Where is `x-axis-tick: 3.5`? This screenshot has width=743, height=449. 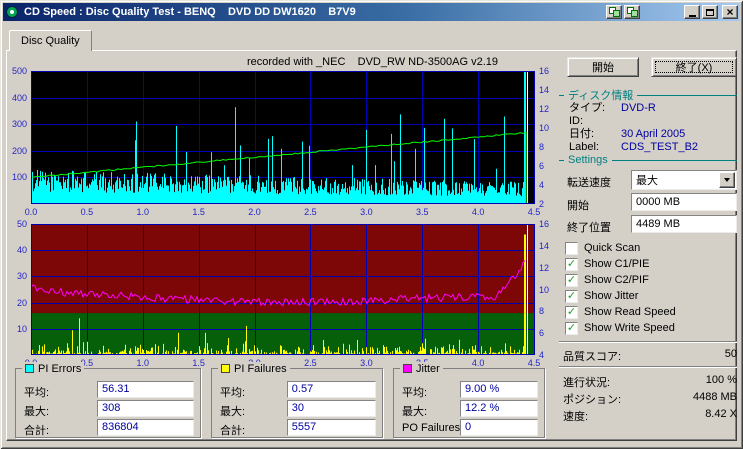
x-axis-tick: 3.5 is located at coordinates (422, 212).